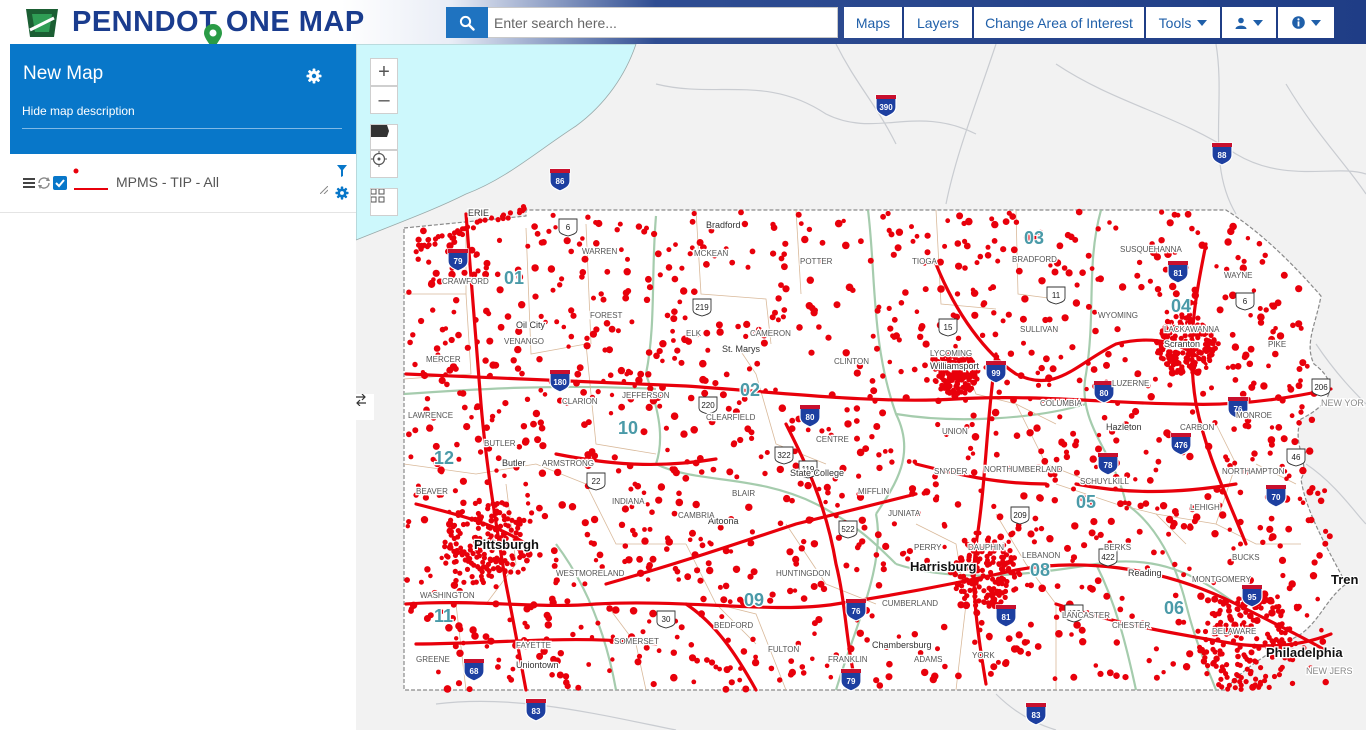 The width and height of the screenshot is (1366, 736). I want to click on county-label: DELAWARE, so click(1234, 631).